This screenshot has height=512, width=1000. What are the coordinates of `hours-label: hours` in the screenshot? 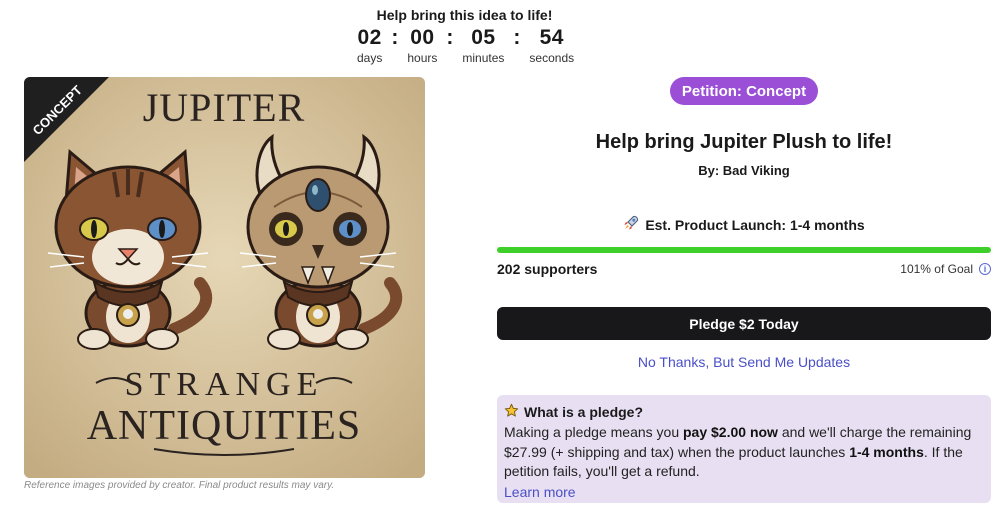 It's located at (422, 58).